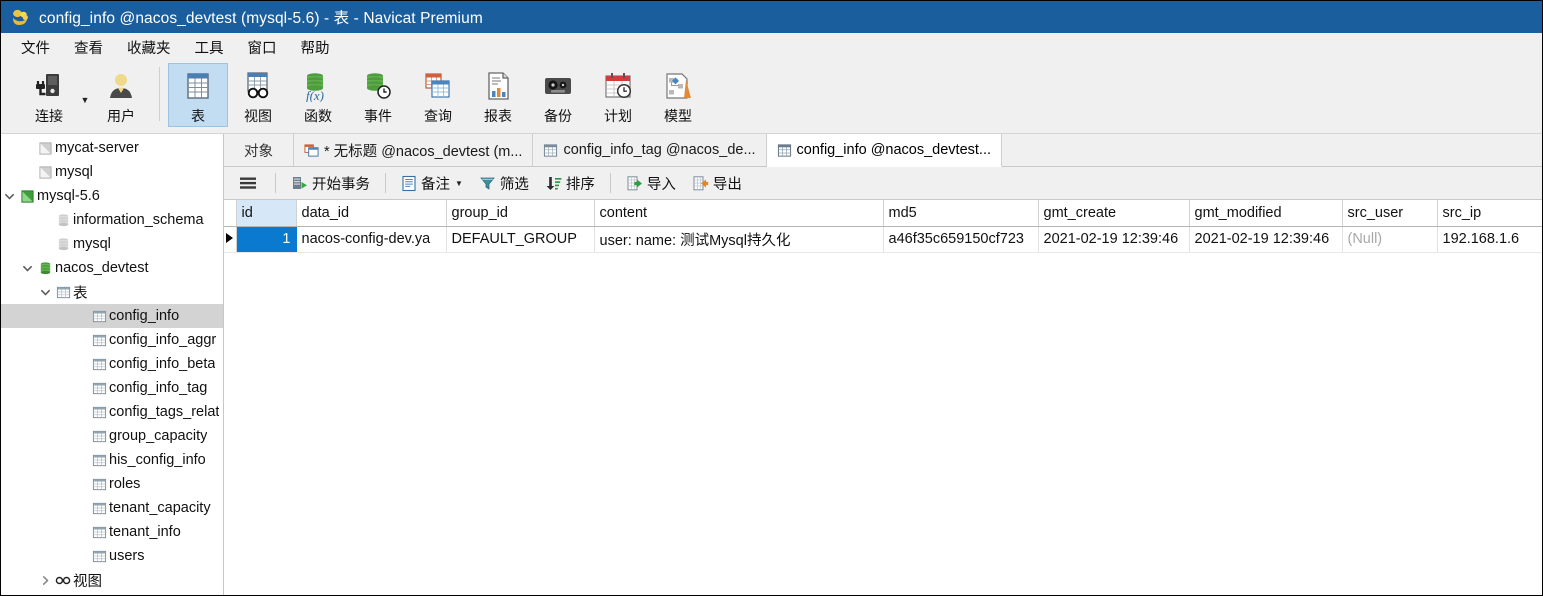 The width and height of the screenshot is (1543, 596). Describe the element at coordinates (112, 580) in the screenshot. I see `sidebar-item-视图: 视图` at that location.